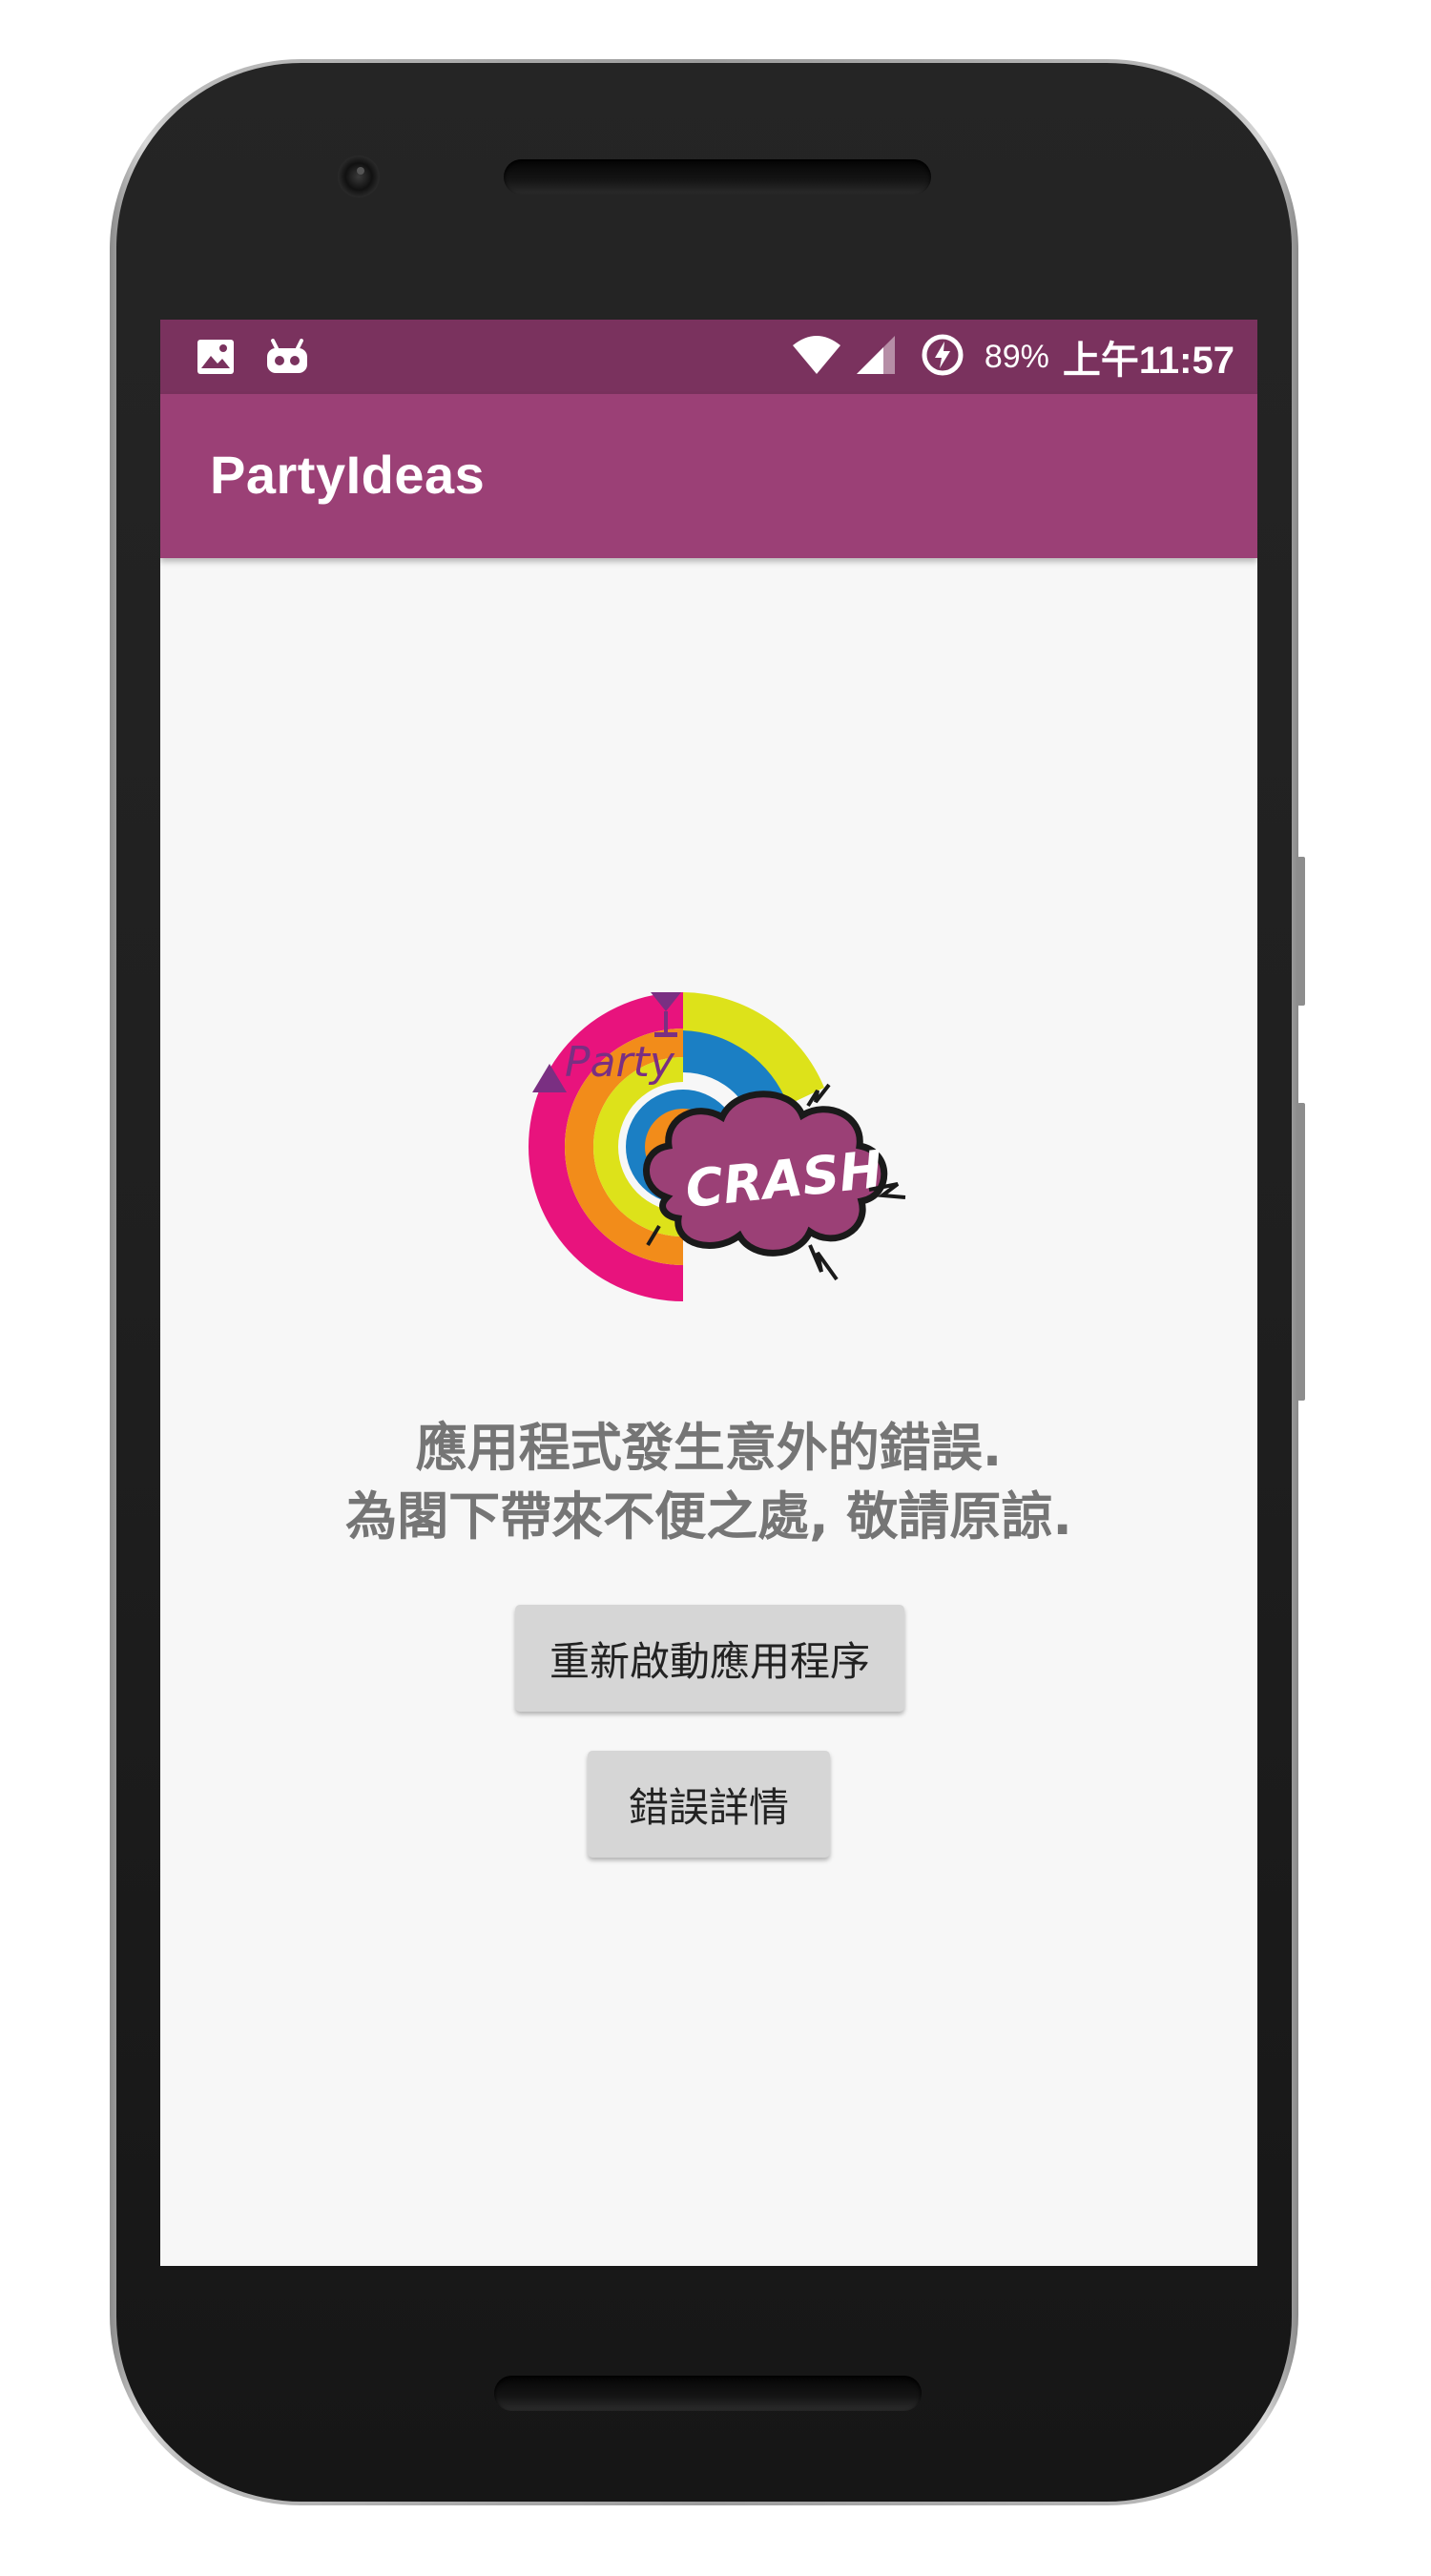 Image resolution: width=1431 pixels, height=2576 pixels. What do you see at coordinates (708, 357) in the screenshot?
I see `status-bar: 89% 上午11:57` at bounding box center [708, 357].